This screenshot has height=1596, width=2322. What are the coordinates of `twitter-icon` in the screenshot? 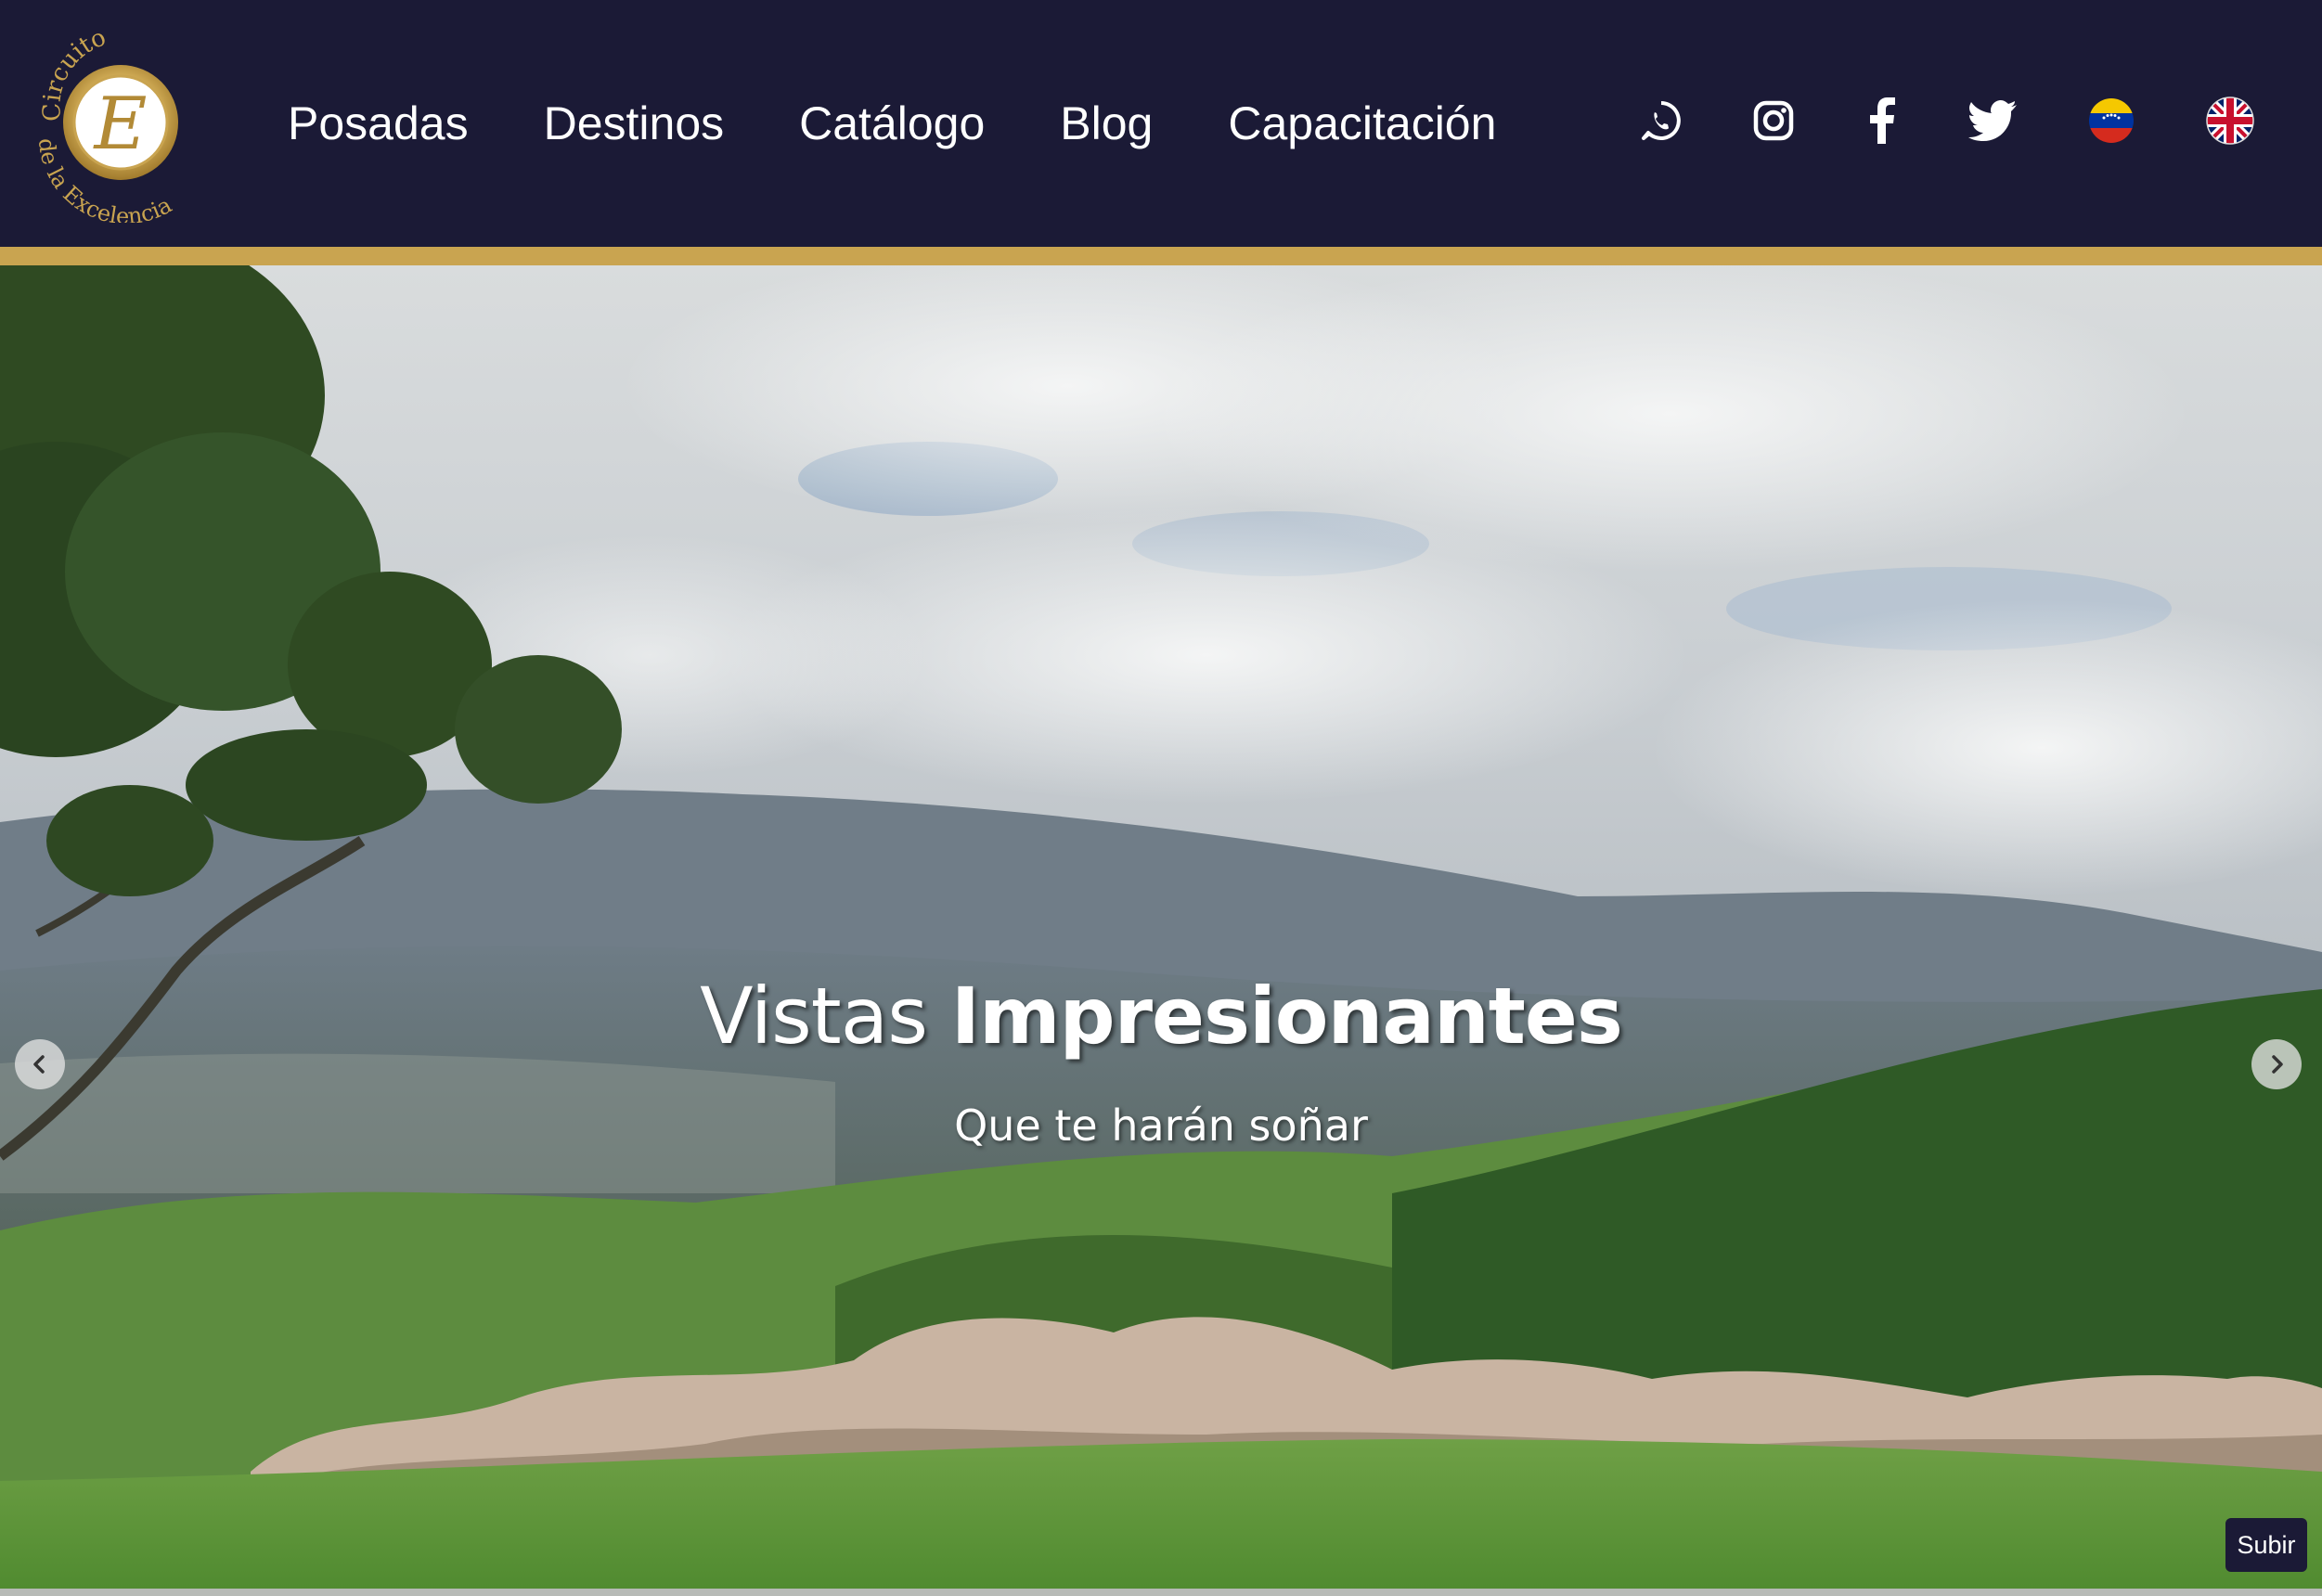 It's located at (1992, 121).